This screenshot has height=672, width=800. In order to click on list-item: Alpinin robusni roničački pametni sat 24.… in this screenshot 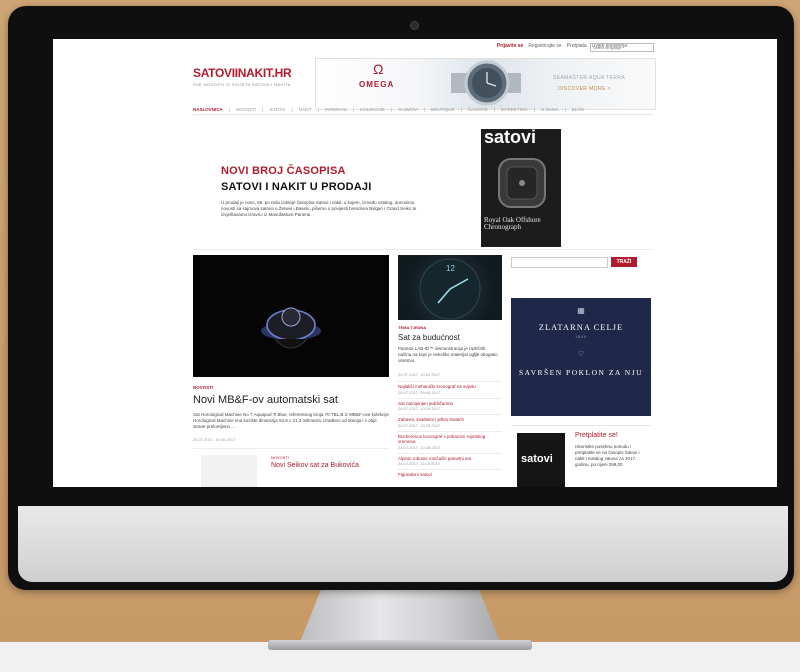, I will do `click(450, 461)`.